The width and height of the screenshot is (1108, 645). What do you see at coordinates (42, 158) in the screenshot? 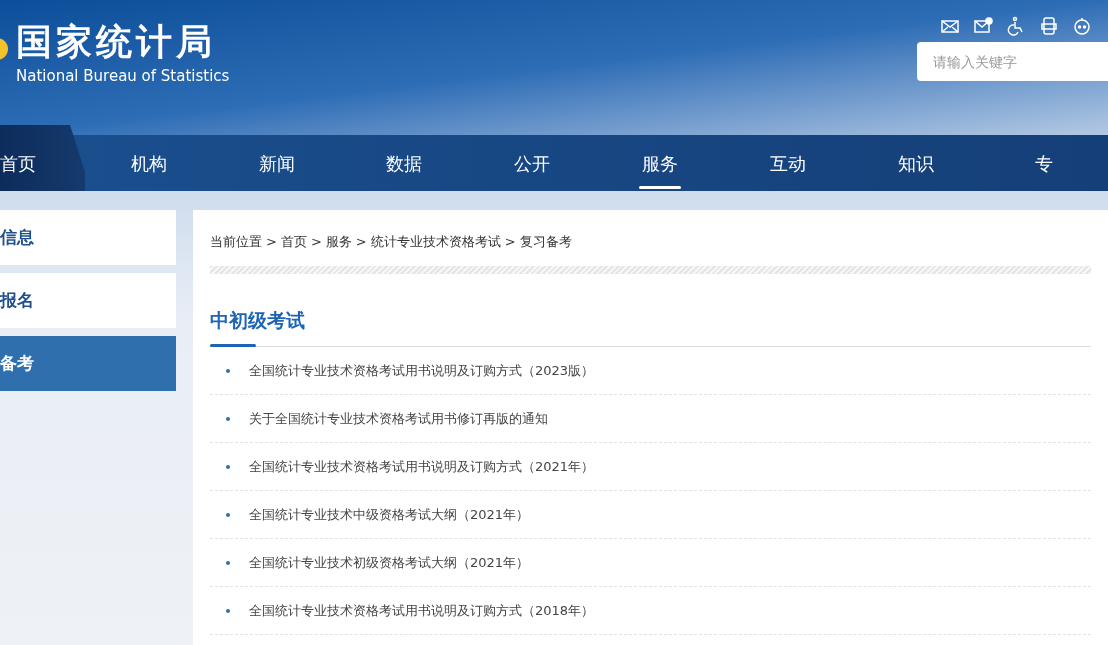
I see `nav-tab: 首页` at bounding box center [42, 158].